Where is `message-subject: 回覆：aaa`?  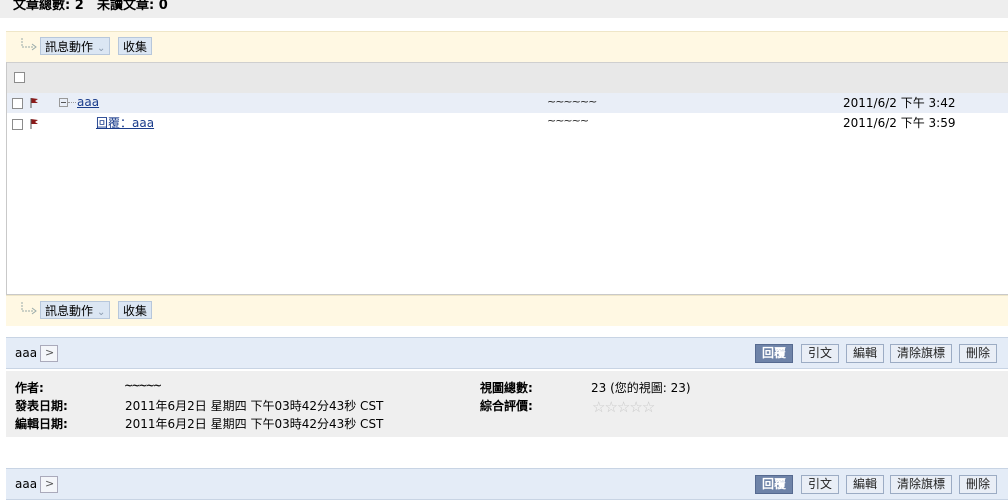
message-subject: 回覆：aaa is located at coordinates (125, 122).